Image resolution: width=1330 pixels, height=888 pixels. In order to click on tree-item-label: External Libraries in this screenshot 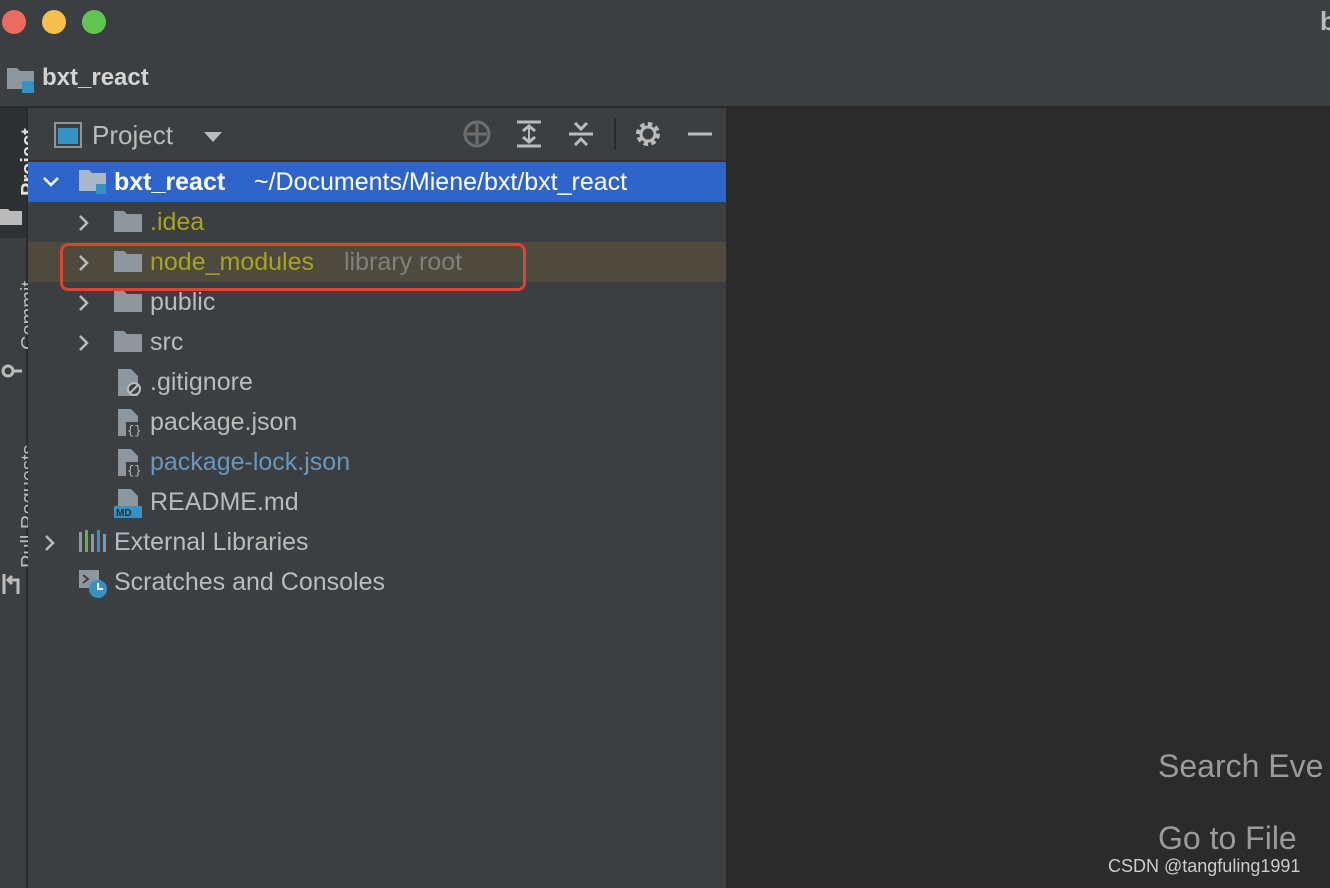, I will do `click(211, 542)`.